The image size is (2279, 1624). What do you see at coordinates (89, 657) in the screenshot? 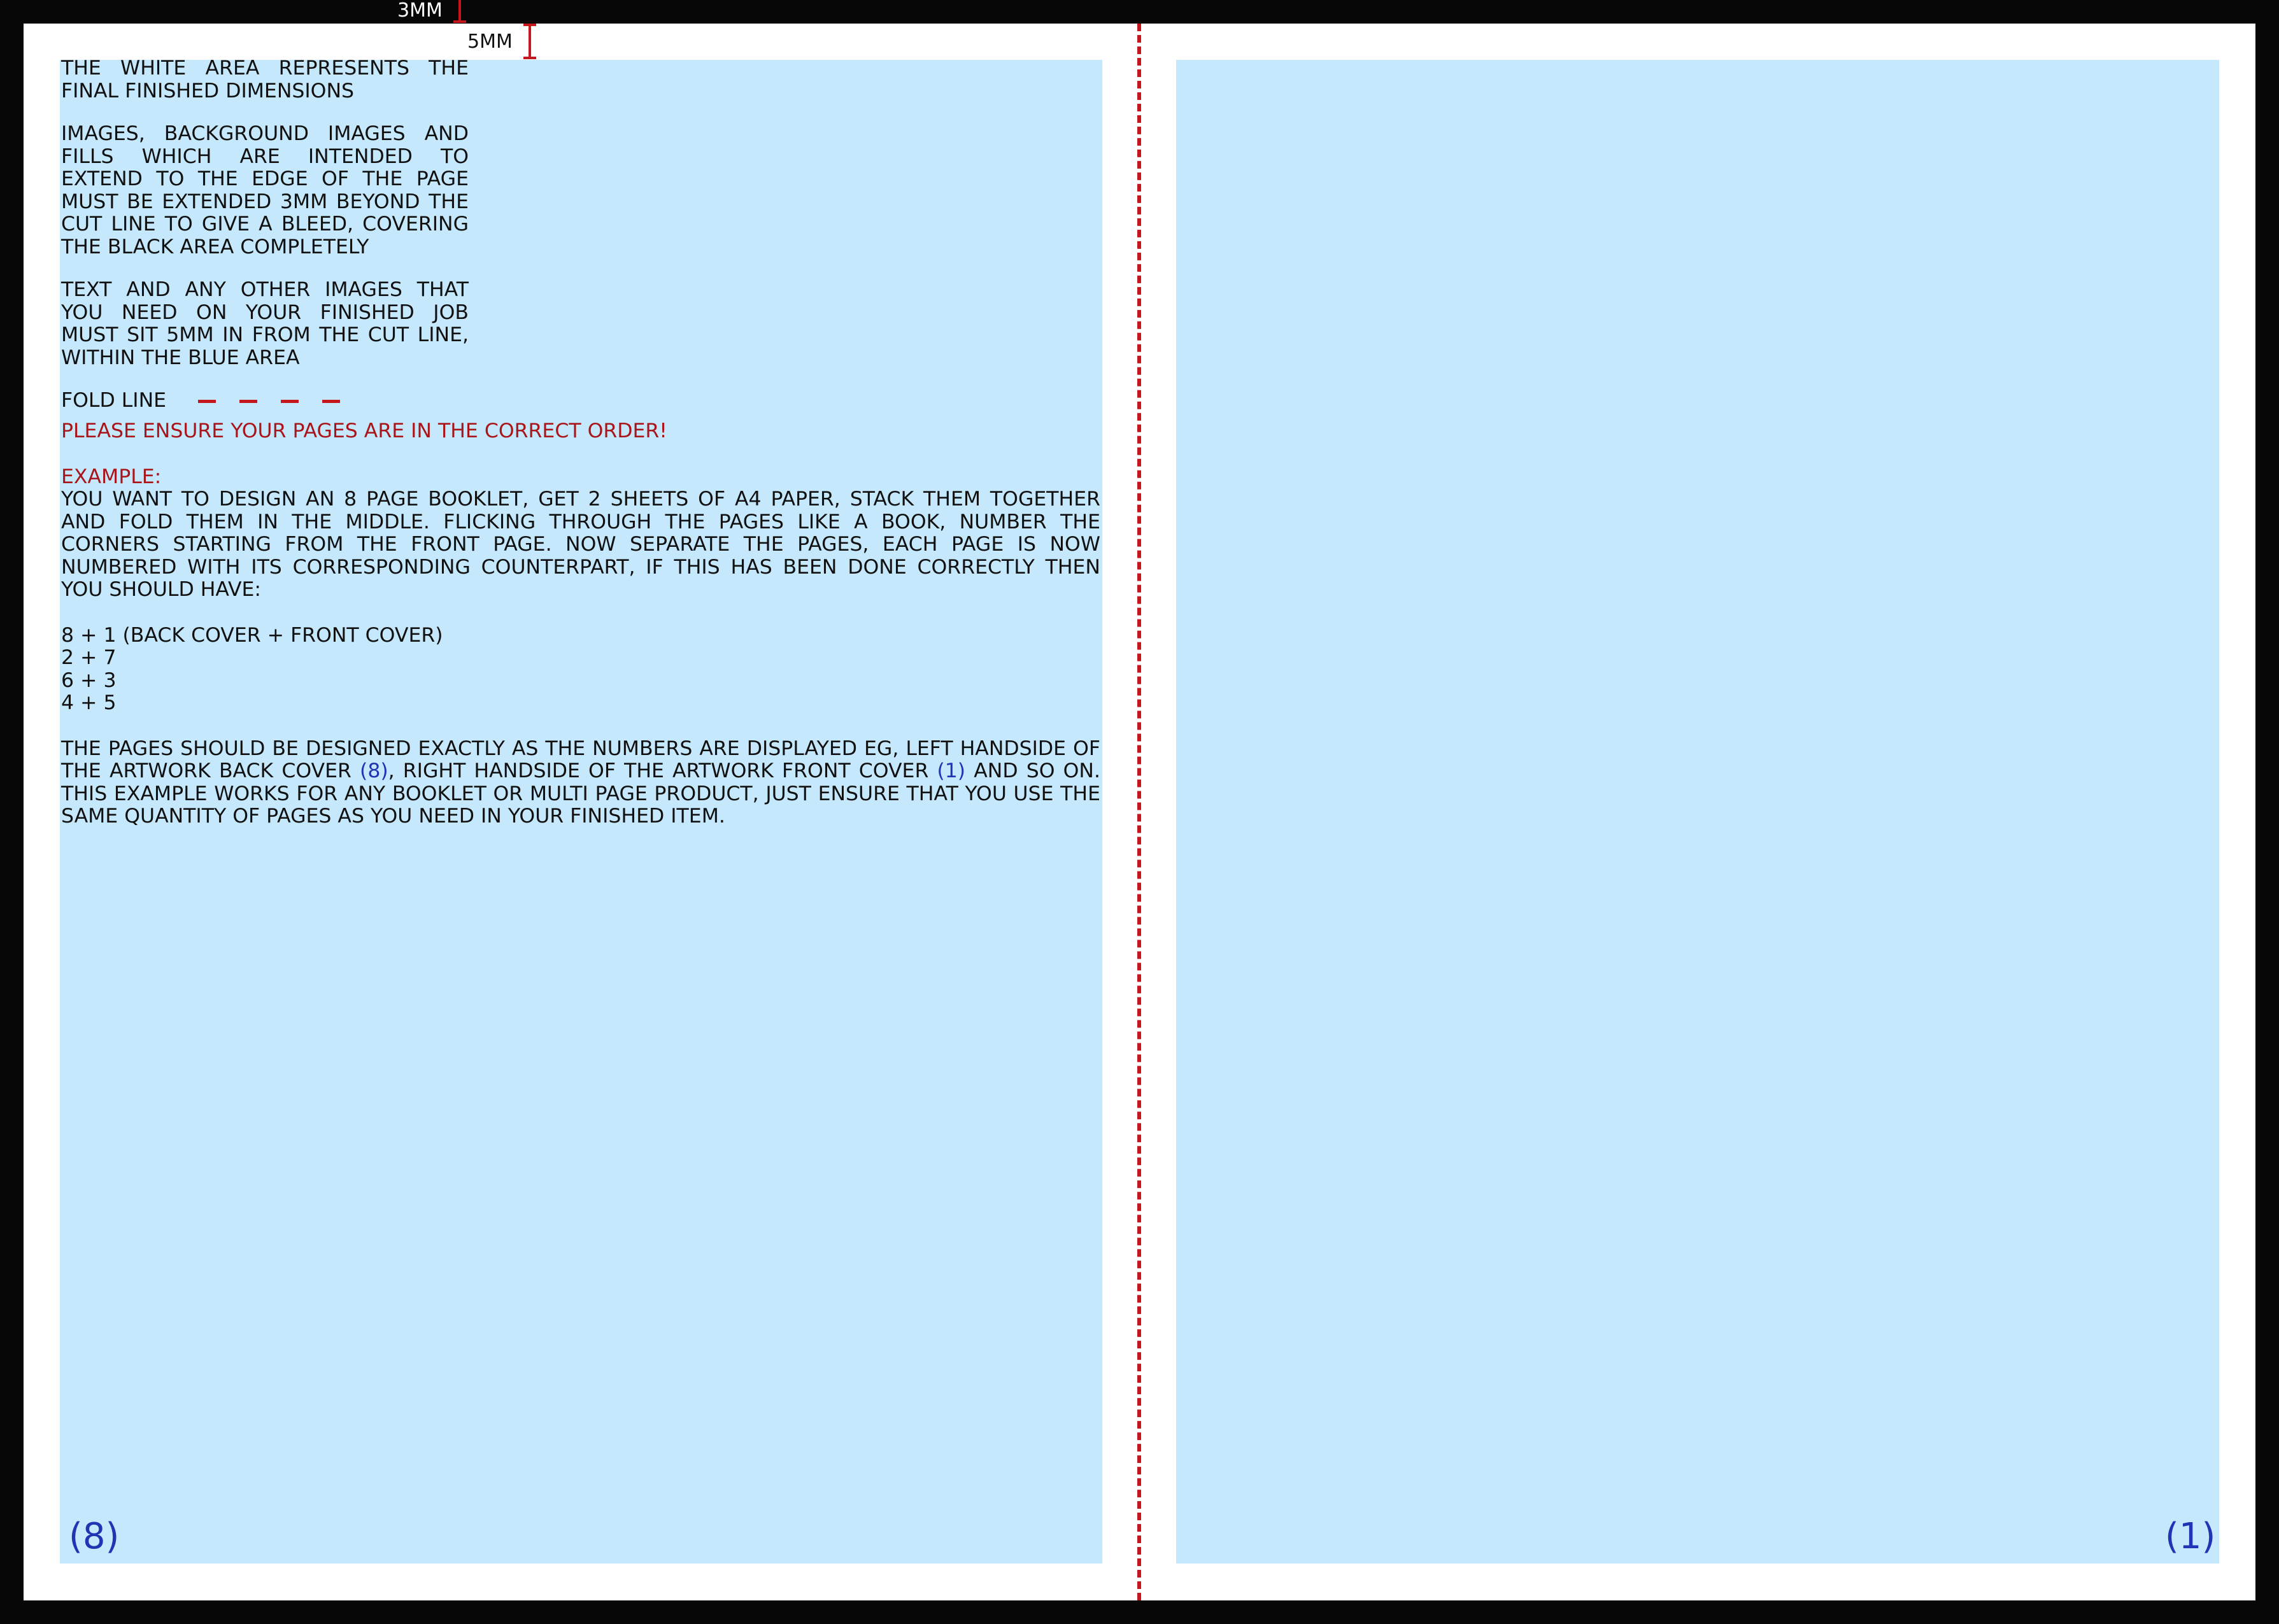
I see `page-pair: 2 + 7` at bounding box center [89, 657].